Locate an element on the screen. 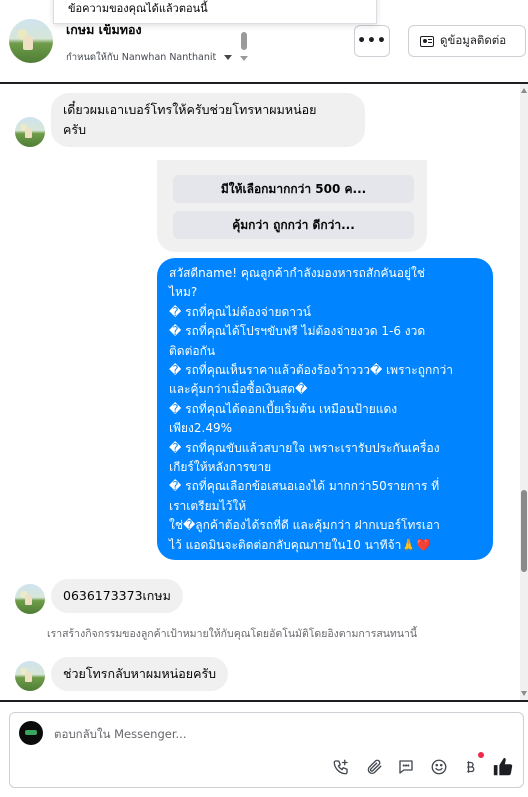 The height and width of the screenshot is (797, 528). contact-avatar is located at coordinates (31, 41).